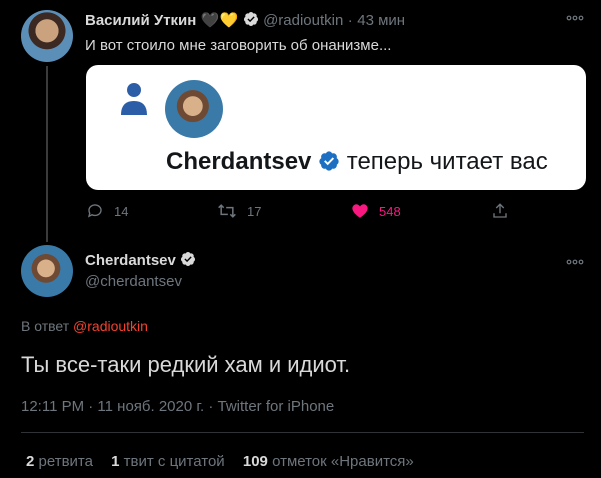  What do you see at coordinates (110, 326) in the screenshot?
I see `reply-to-link: @radioutkin` at bounding box center [110, 326].